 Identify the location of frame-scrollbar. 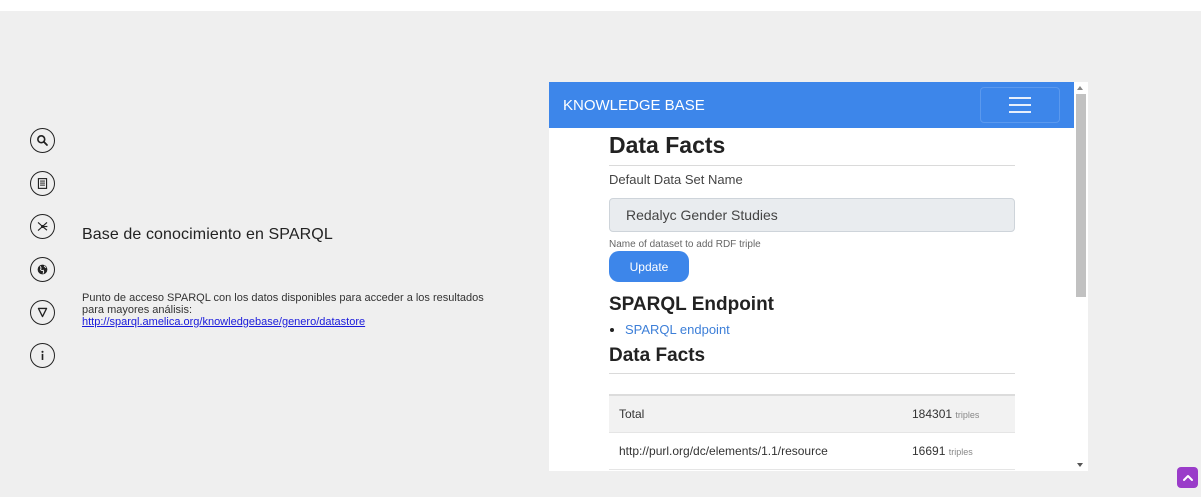
(1081, 276).